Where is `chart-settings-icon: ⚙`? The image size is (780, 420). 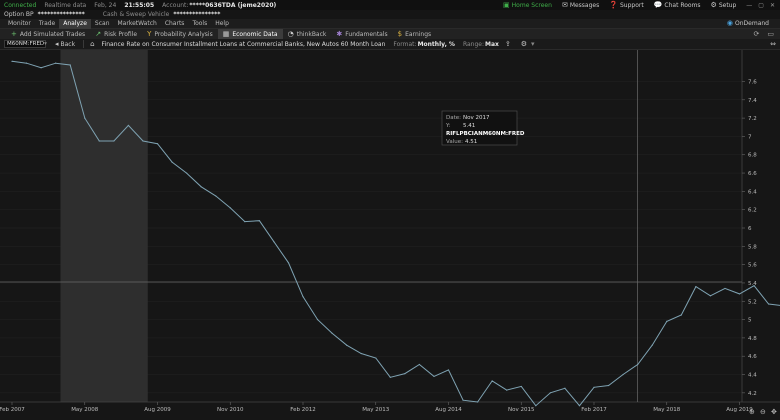
chart-settings-icon: ⚙ is located at coordinates (524, 44).